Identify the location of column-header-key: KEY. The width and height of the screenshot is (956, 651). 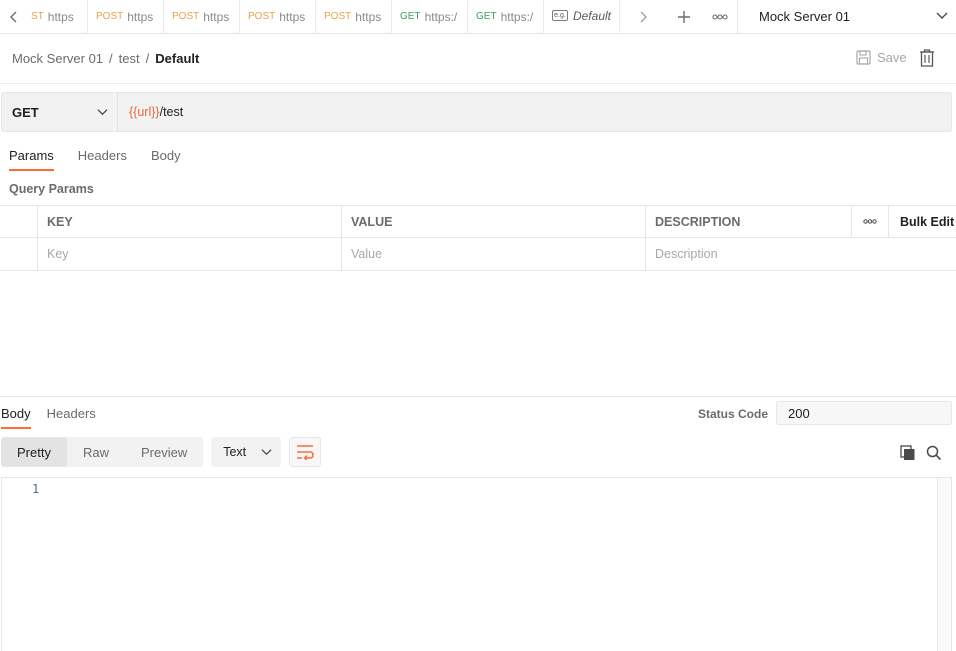
(190, 221).